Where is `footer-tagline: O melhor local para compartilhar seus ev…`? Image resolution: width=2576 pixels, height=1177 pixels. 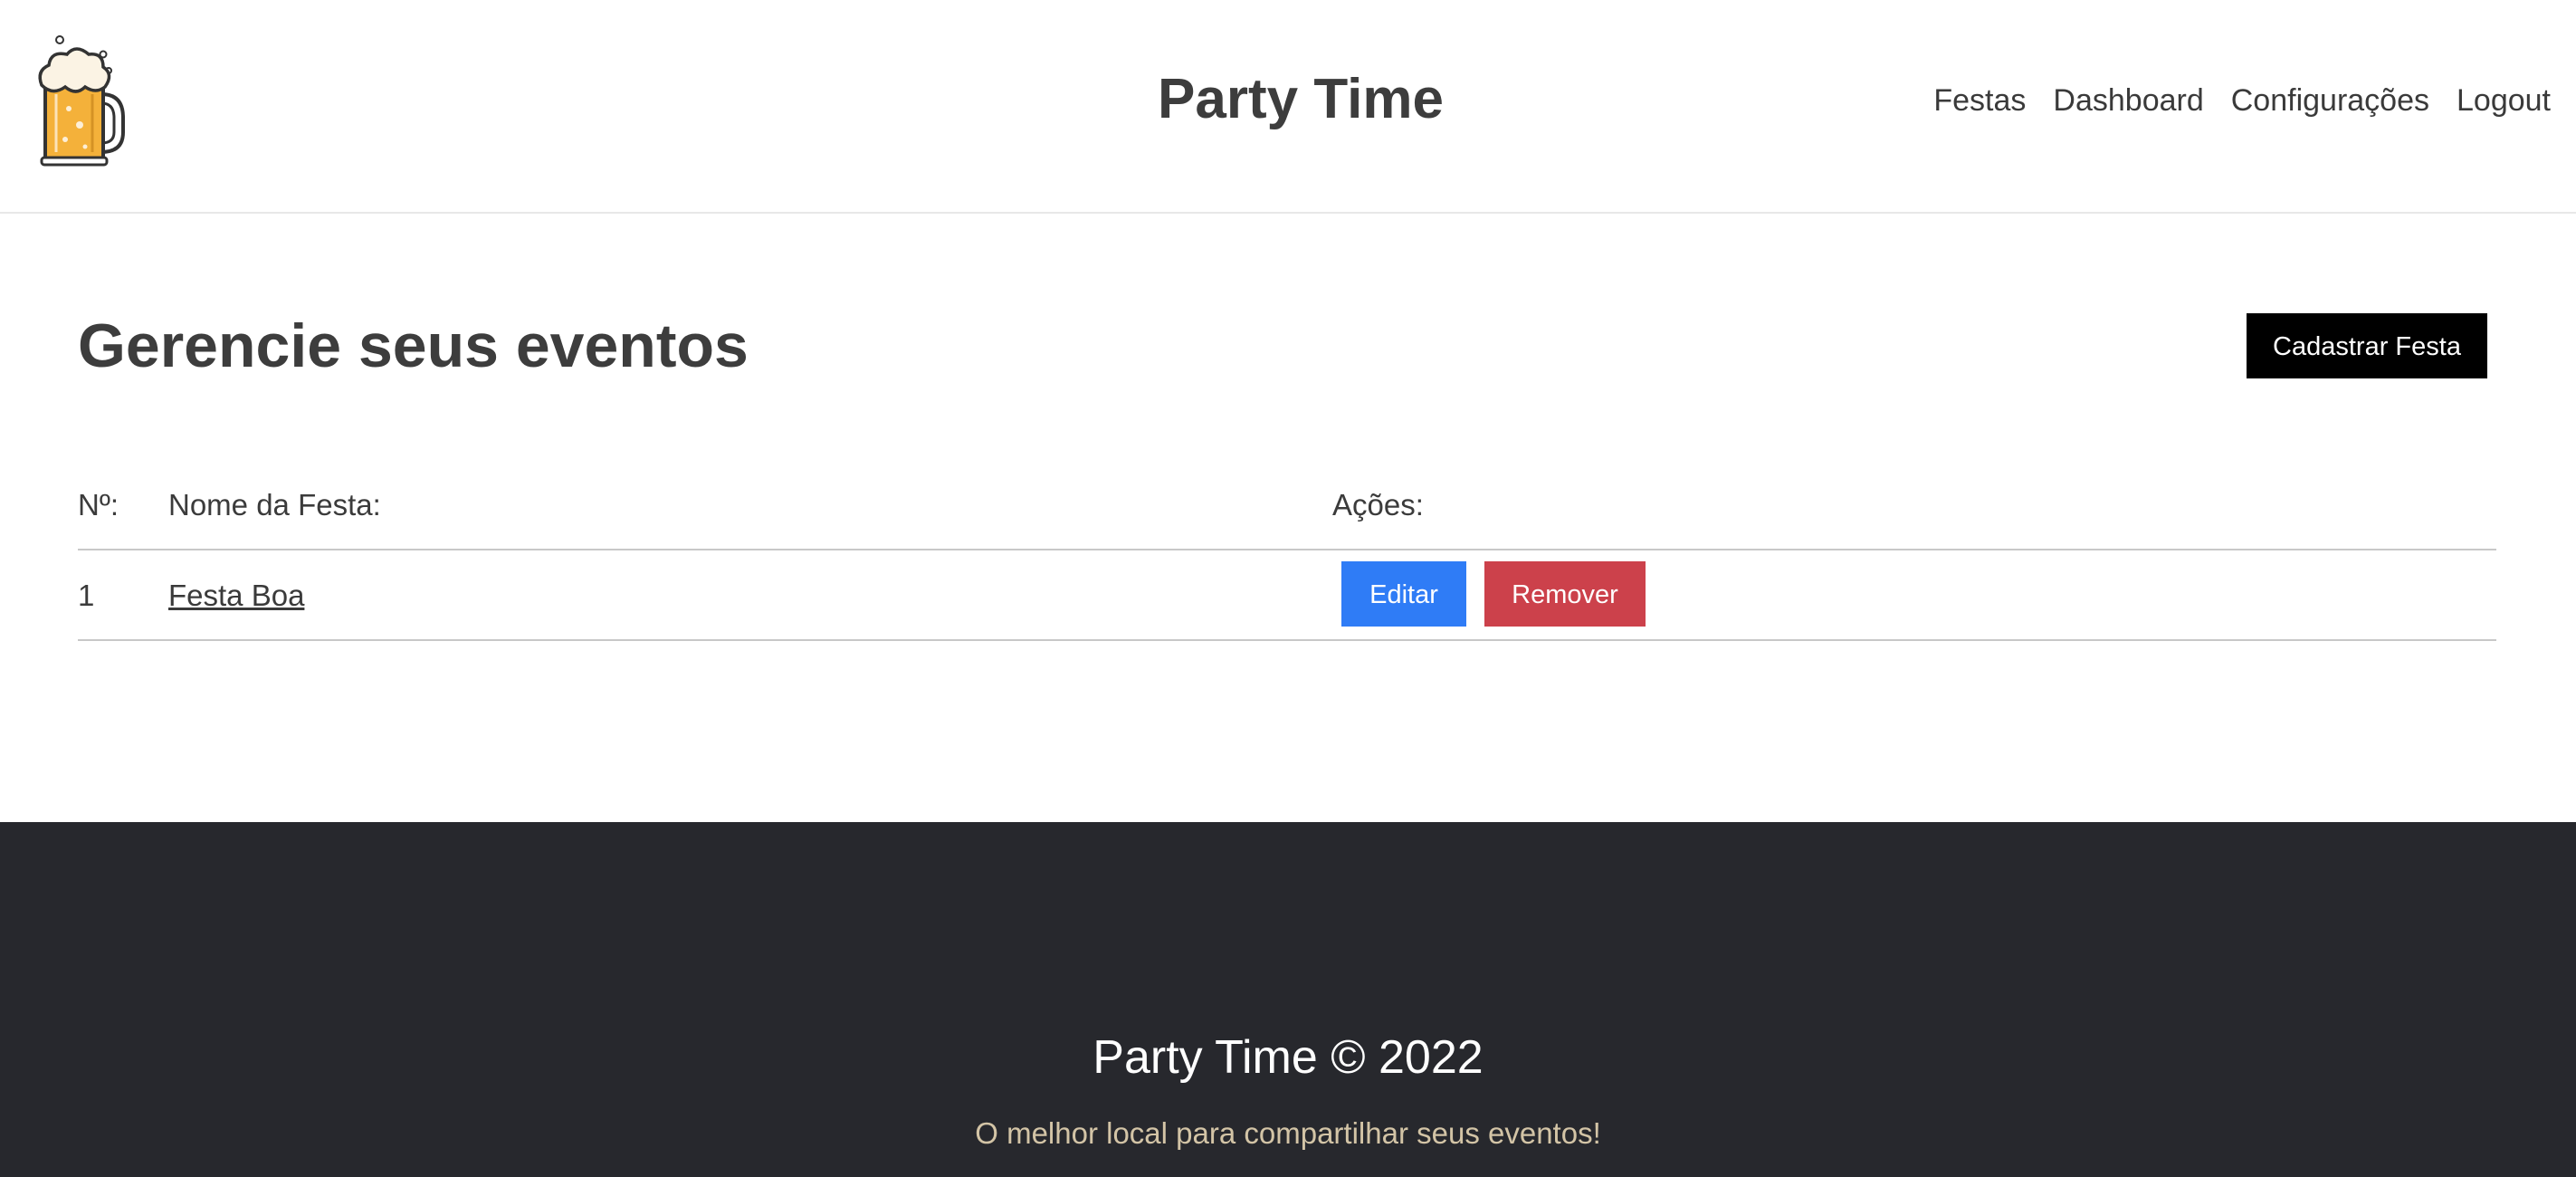 footer-tagline: O melhor local para compartilhar seus ev… is located at coordinates (1288, 1133).